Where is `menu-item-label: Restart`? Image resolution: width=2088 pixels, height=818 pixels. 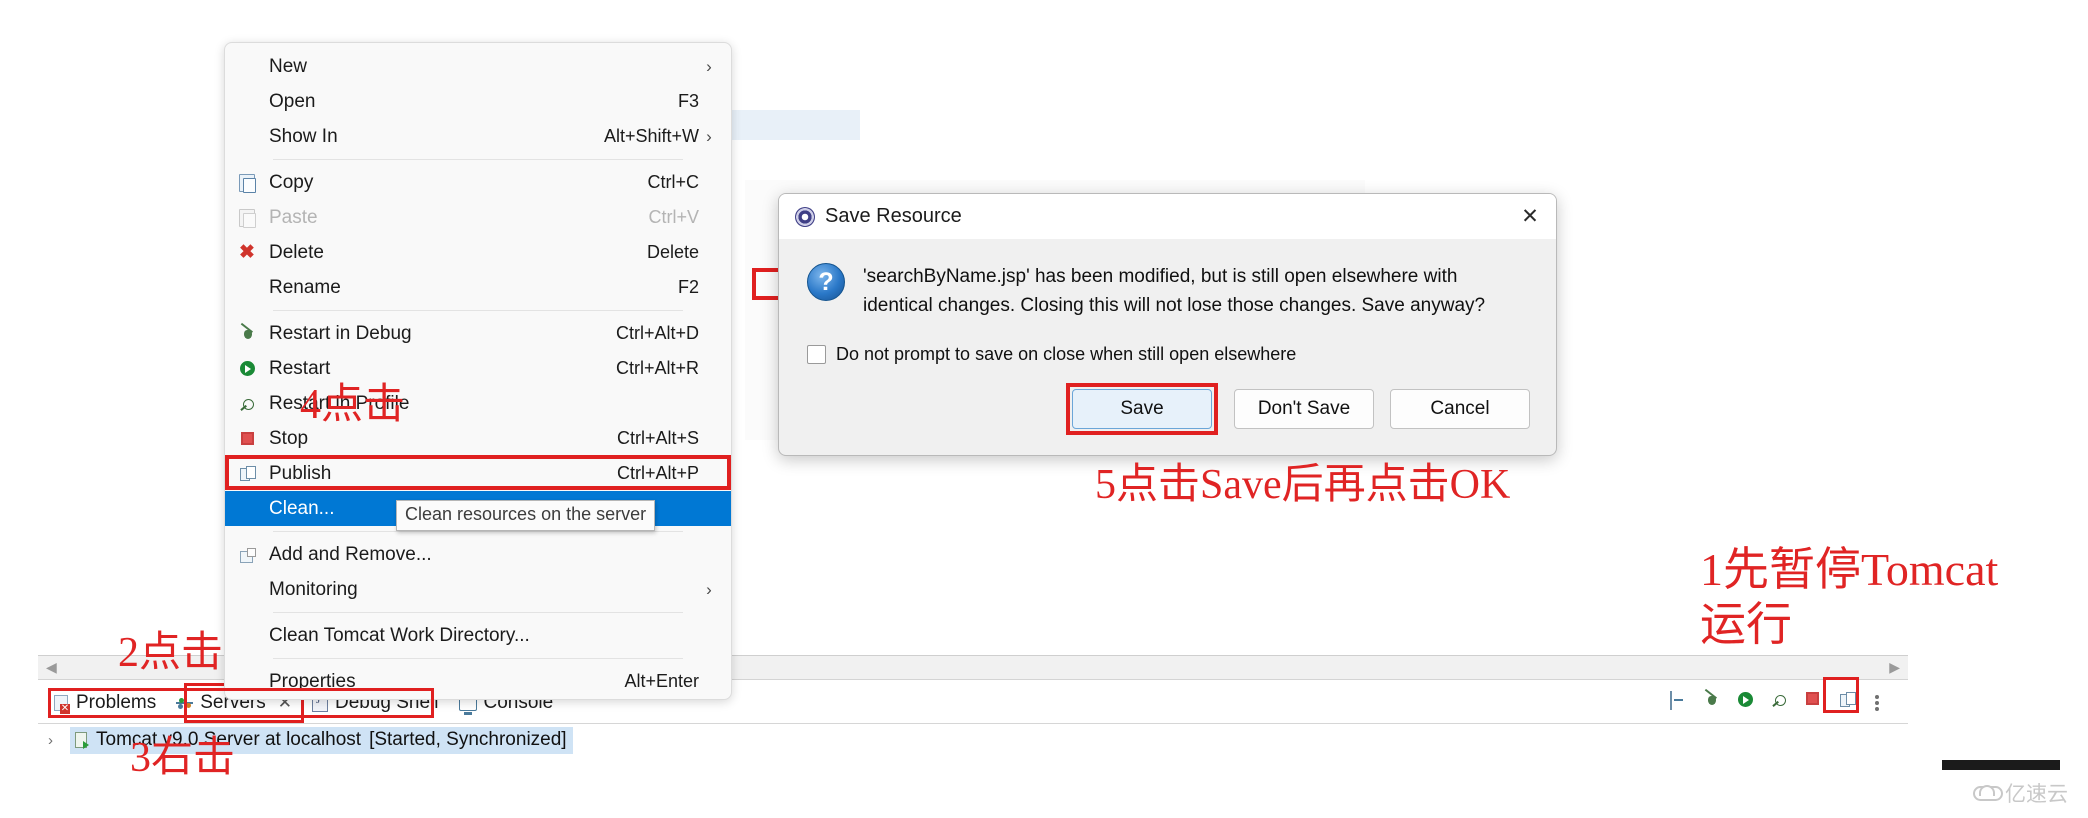
menu-item-label: Restart is located at coordinates (300, 368).